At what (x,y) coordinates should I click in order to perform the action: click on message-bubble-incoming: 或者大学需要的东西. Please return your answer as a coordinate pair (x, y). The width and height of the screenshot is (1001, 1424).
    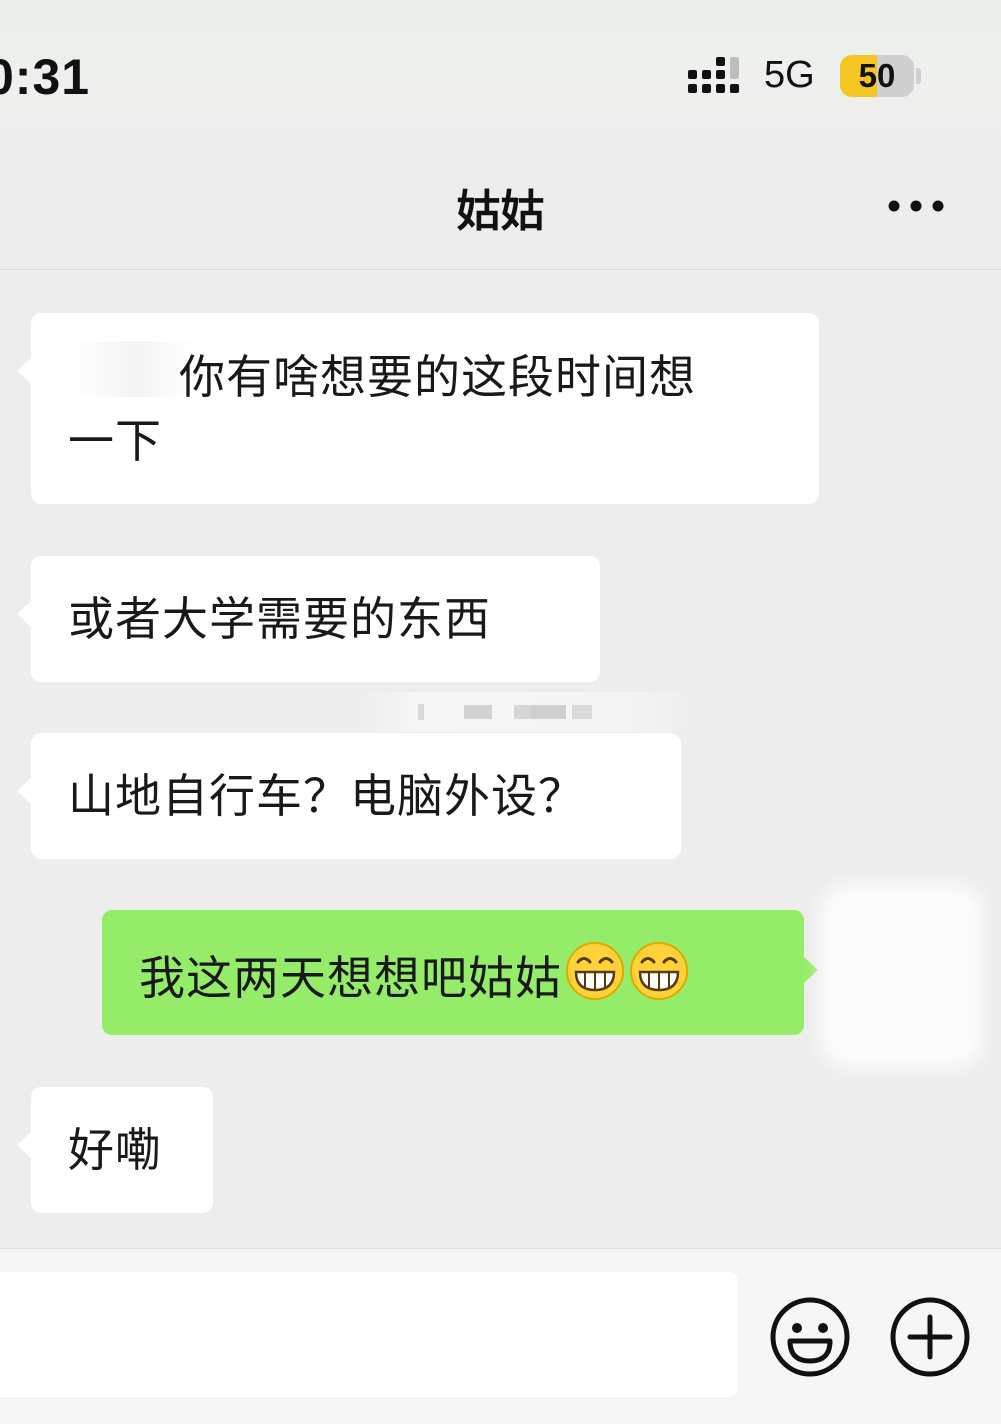
    Looking at the image, I should click on (308, 619).